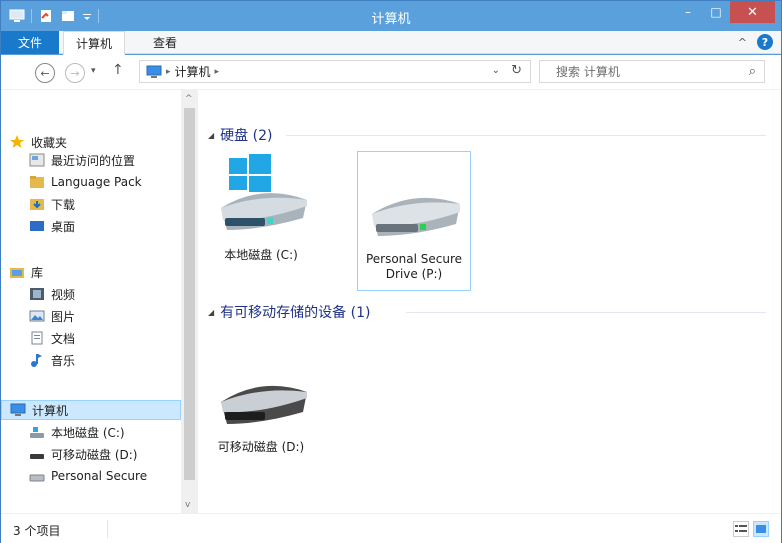  Describe the element at coordinates (63, 204) in the screenshot. I see `sidebar-label: 下载` at that location.